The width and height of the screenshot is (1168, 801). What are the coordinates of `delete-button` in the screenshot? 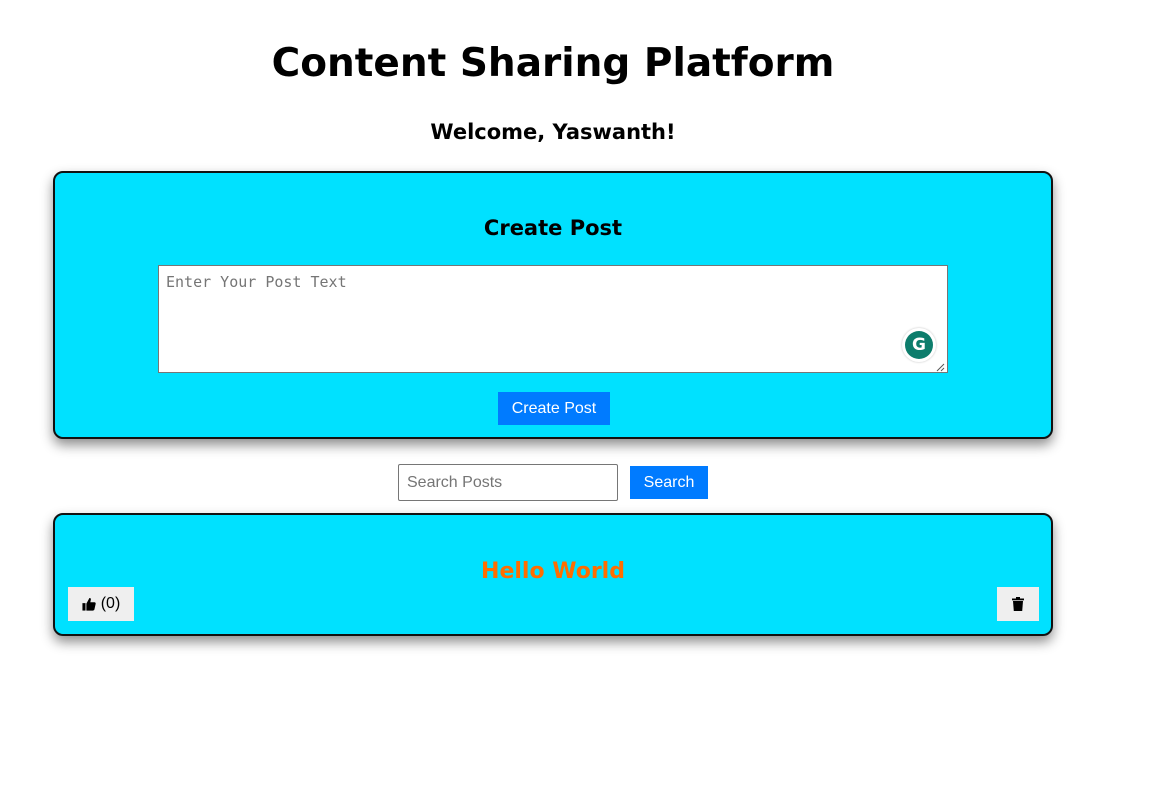 It's located at (1018, 604).